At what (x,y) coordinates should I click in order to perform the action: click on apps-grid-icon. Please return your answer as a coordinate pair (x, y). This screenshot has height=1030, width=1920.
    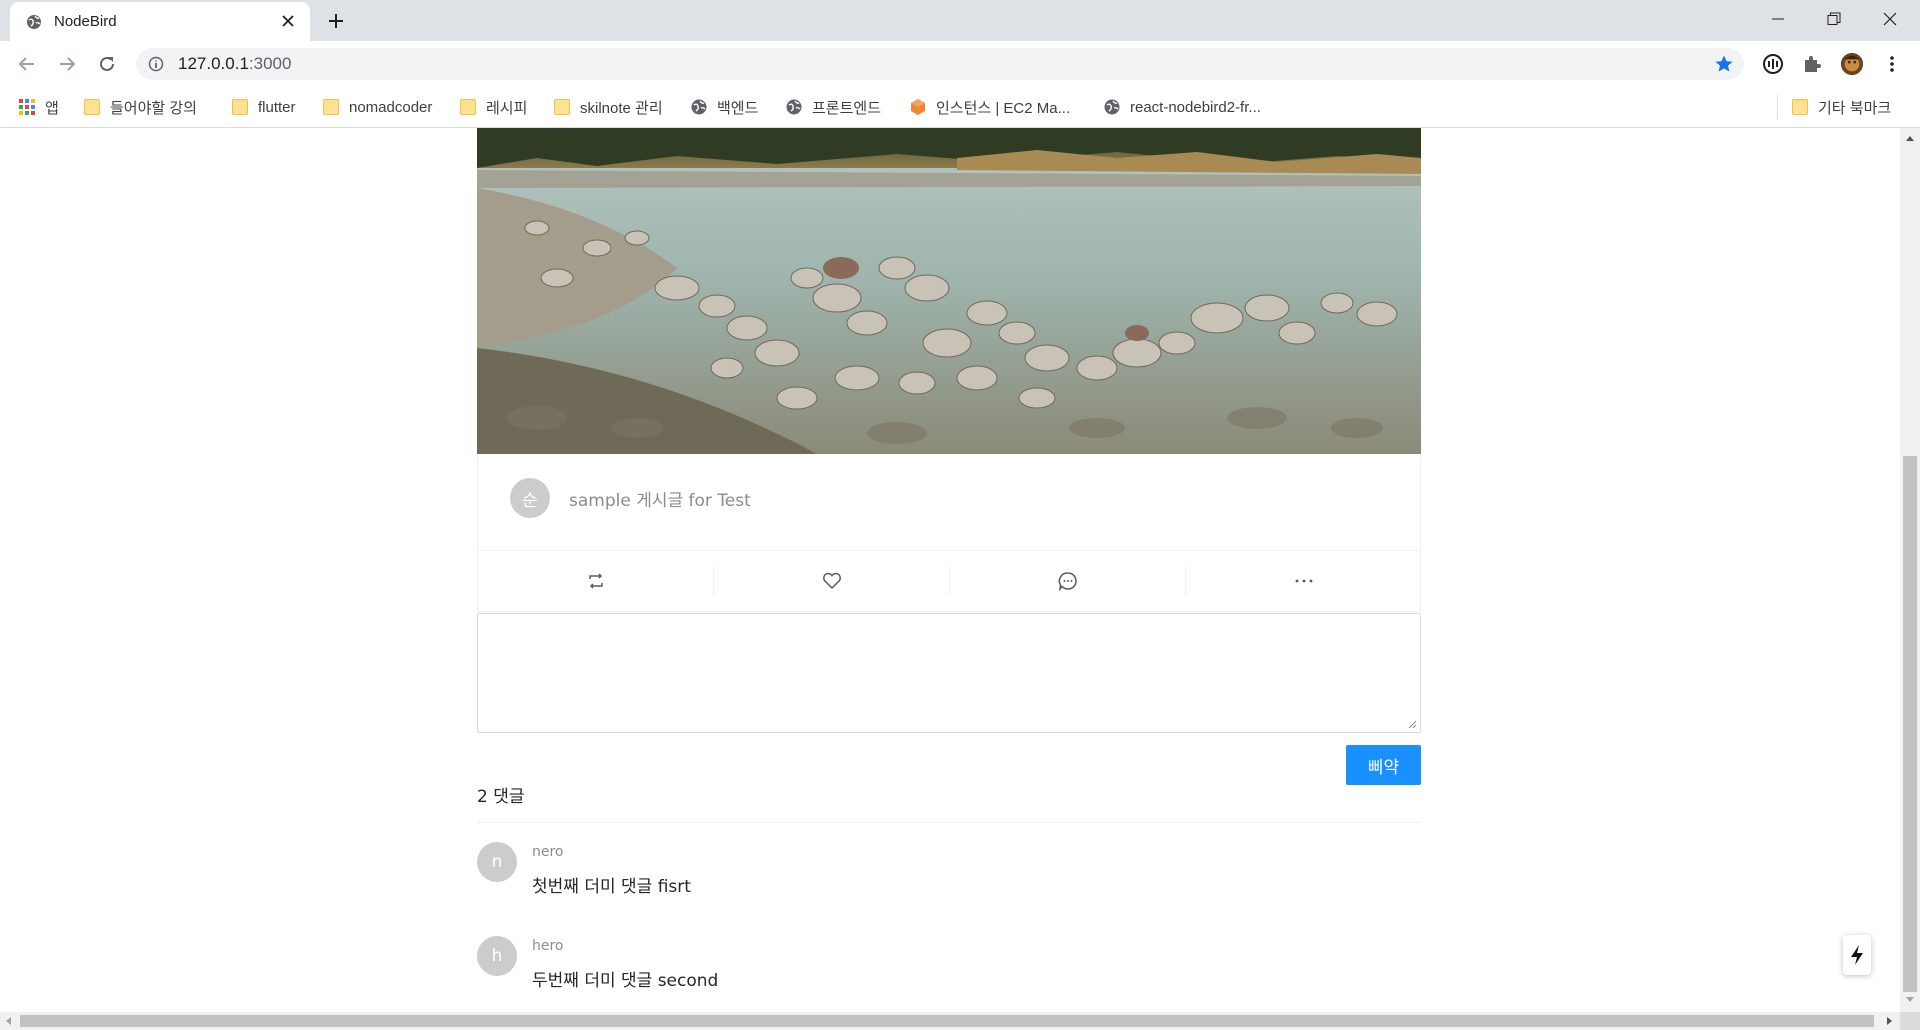
    Looking at the image, I should click on (27, 107).